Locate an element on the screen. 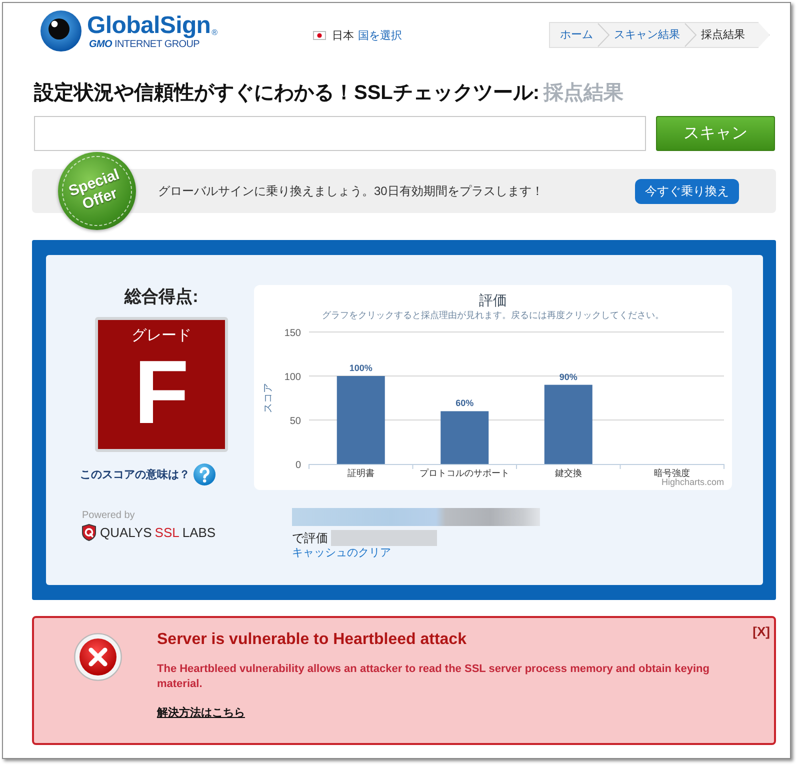  bar-value-label: 100% is located at coordinates (360, 368).